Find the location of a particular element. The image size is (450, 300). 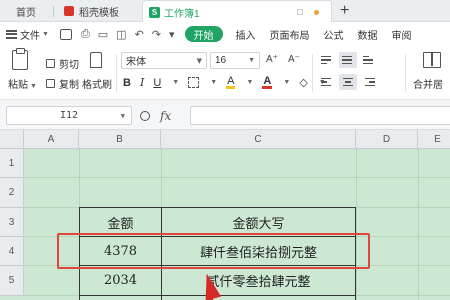

tab-templates-label: 稻壳模板 is located at coordinates (99, 13).